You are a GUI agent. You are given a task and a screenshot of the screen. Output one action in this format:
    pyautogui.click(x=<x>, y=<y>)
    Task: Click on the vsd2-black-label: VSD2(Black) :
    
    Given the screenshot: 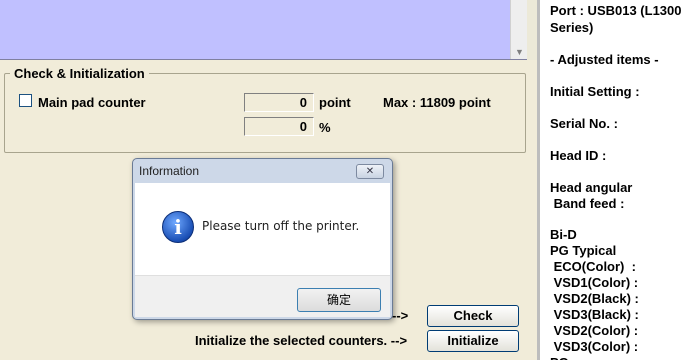 What is the action you would take?
    pyautogui.click(x=594, y=298)
    